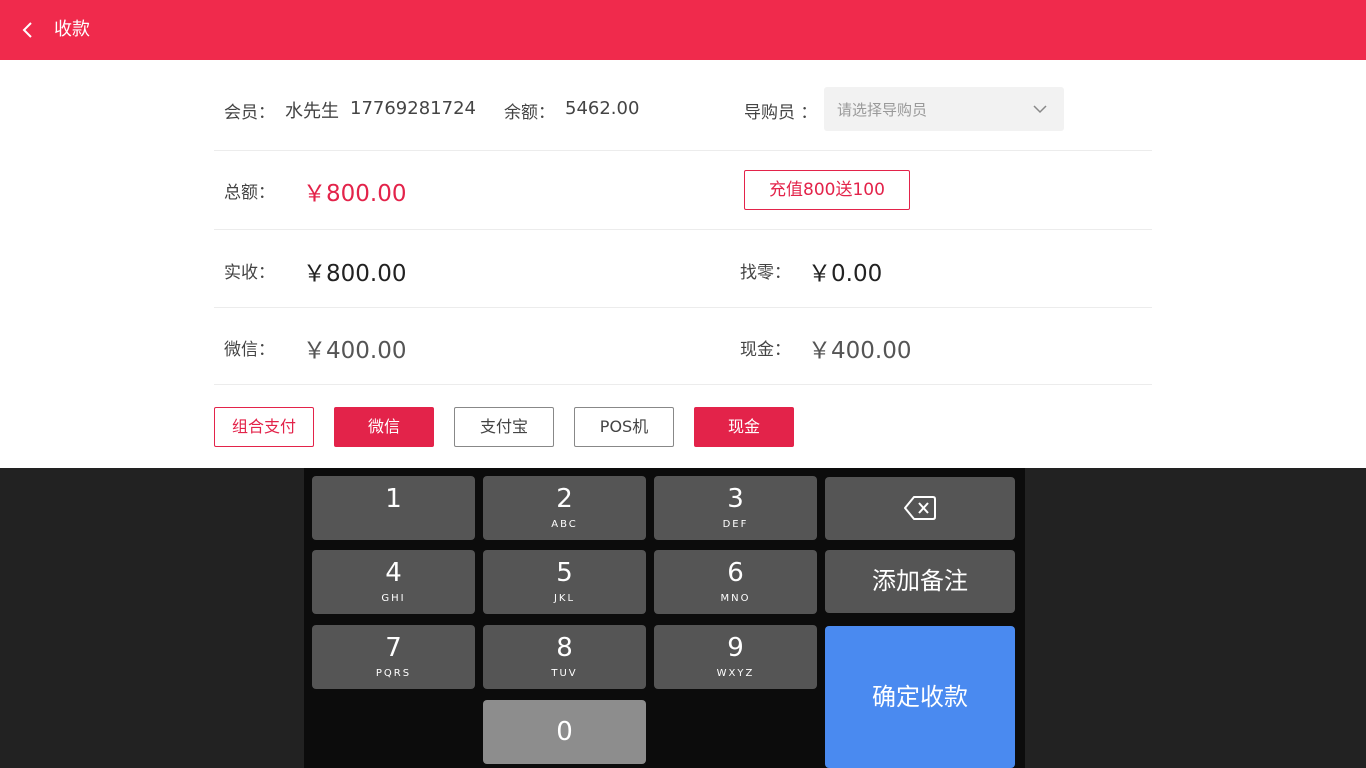 The image size is (1366, 768). Describe the element at coordinates (504, 427) in the screenshot. I see `alipay-button: 支付宝` at that location.